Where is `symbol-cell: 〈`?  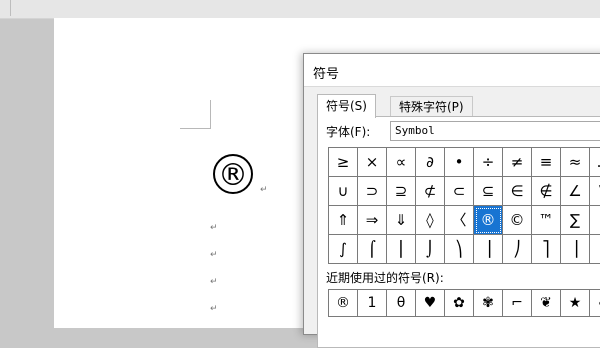 symbol-cell: 〈 is located at coordinates (459, 220).